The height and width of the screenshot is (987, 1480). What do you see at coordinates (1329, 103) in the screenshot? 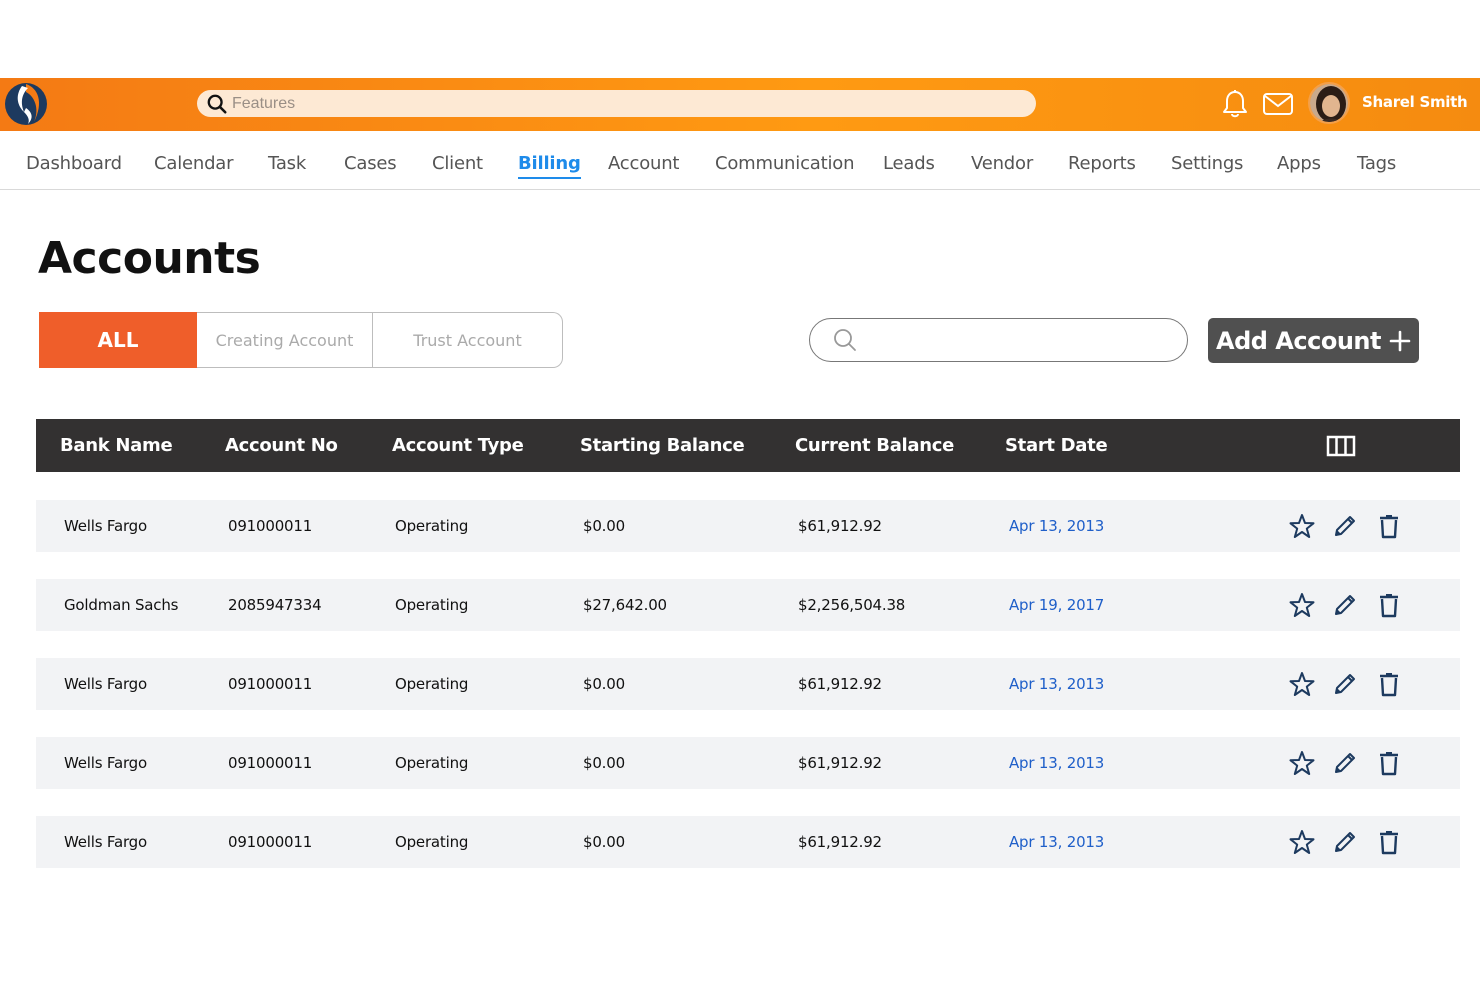
I see `avatar` at bounding box center [1329, 103].